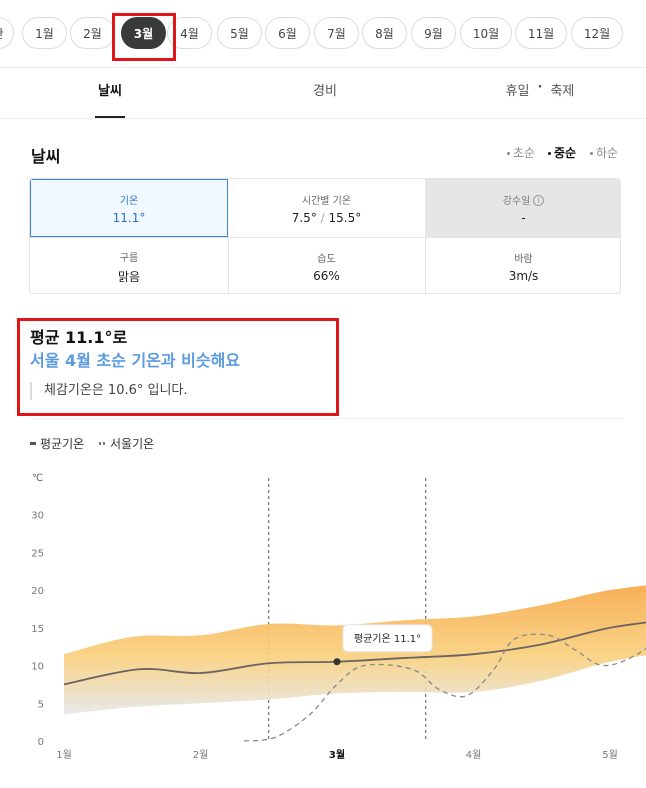  I want to click on period-late: 하순, so click(604, 152).